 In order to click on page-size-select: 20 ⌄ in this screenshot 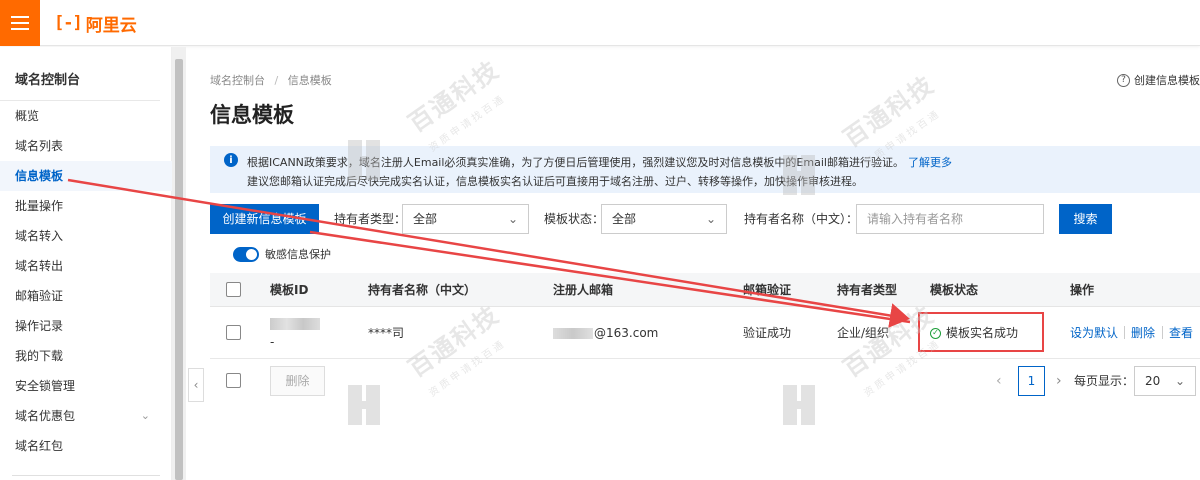, I will do `click(1165, 381)`.